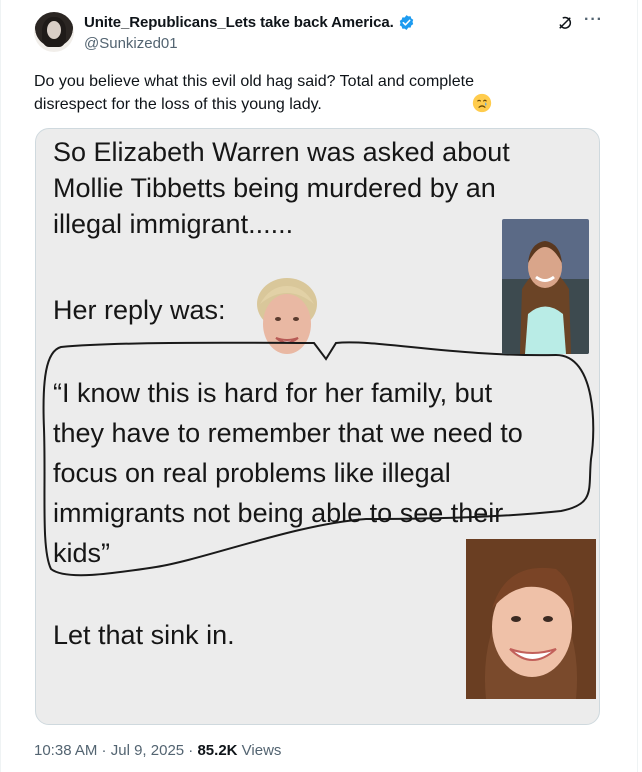 Image resolution: width=642 pixels, height=772 pixels. What do you see at coordinates (259, 750) in the screenshot?
I see `views-label: Views` at bounding box center [259, 750].